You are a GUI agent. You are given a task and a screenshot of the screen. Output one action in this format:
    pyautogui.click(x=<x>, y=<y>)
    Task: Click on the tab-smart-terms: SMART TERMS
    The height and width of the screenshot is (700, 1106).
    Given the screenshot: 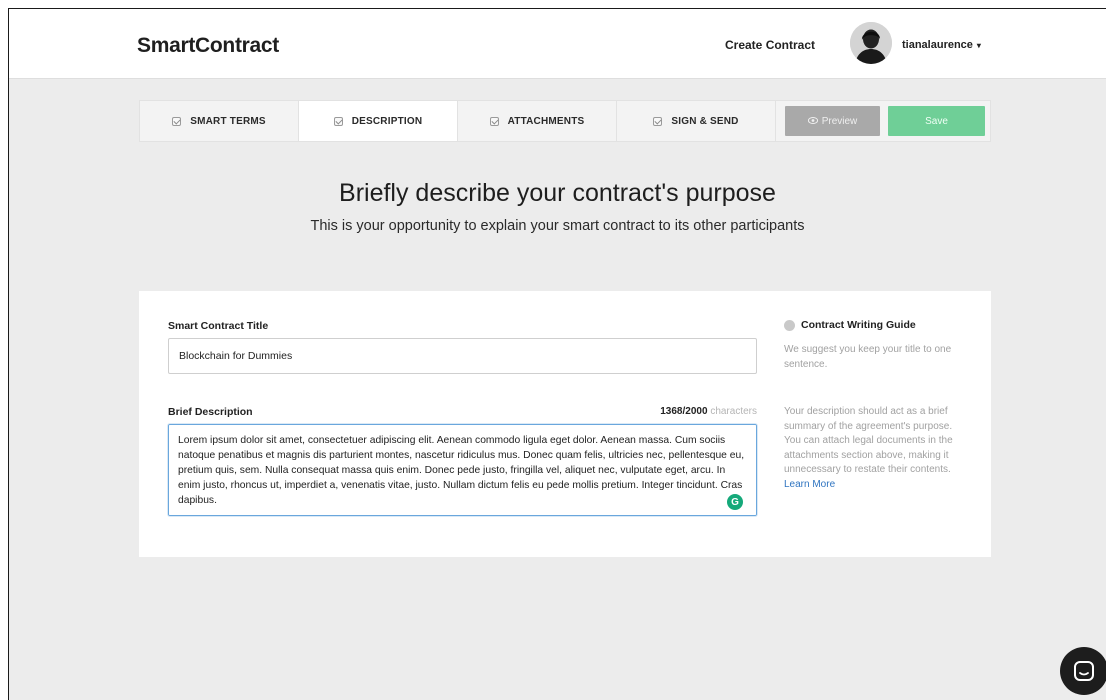 What is the action you would take?
    pyautogui.click(x=219, y=121)
    